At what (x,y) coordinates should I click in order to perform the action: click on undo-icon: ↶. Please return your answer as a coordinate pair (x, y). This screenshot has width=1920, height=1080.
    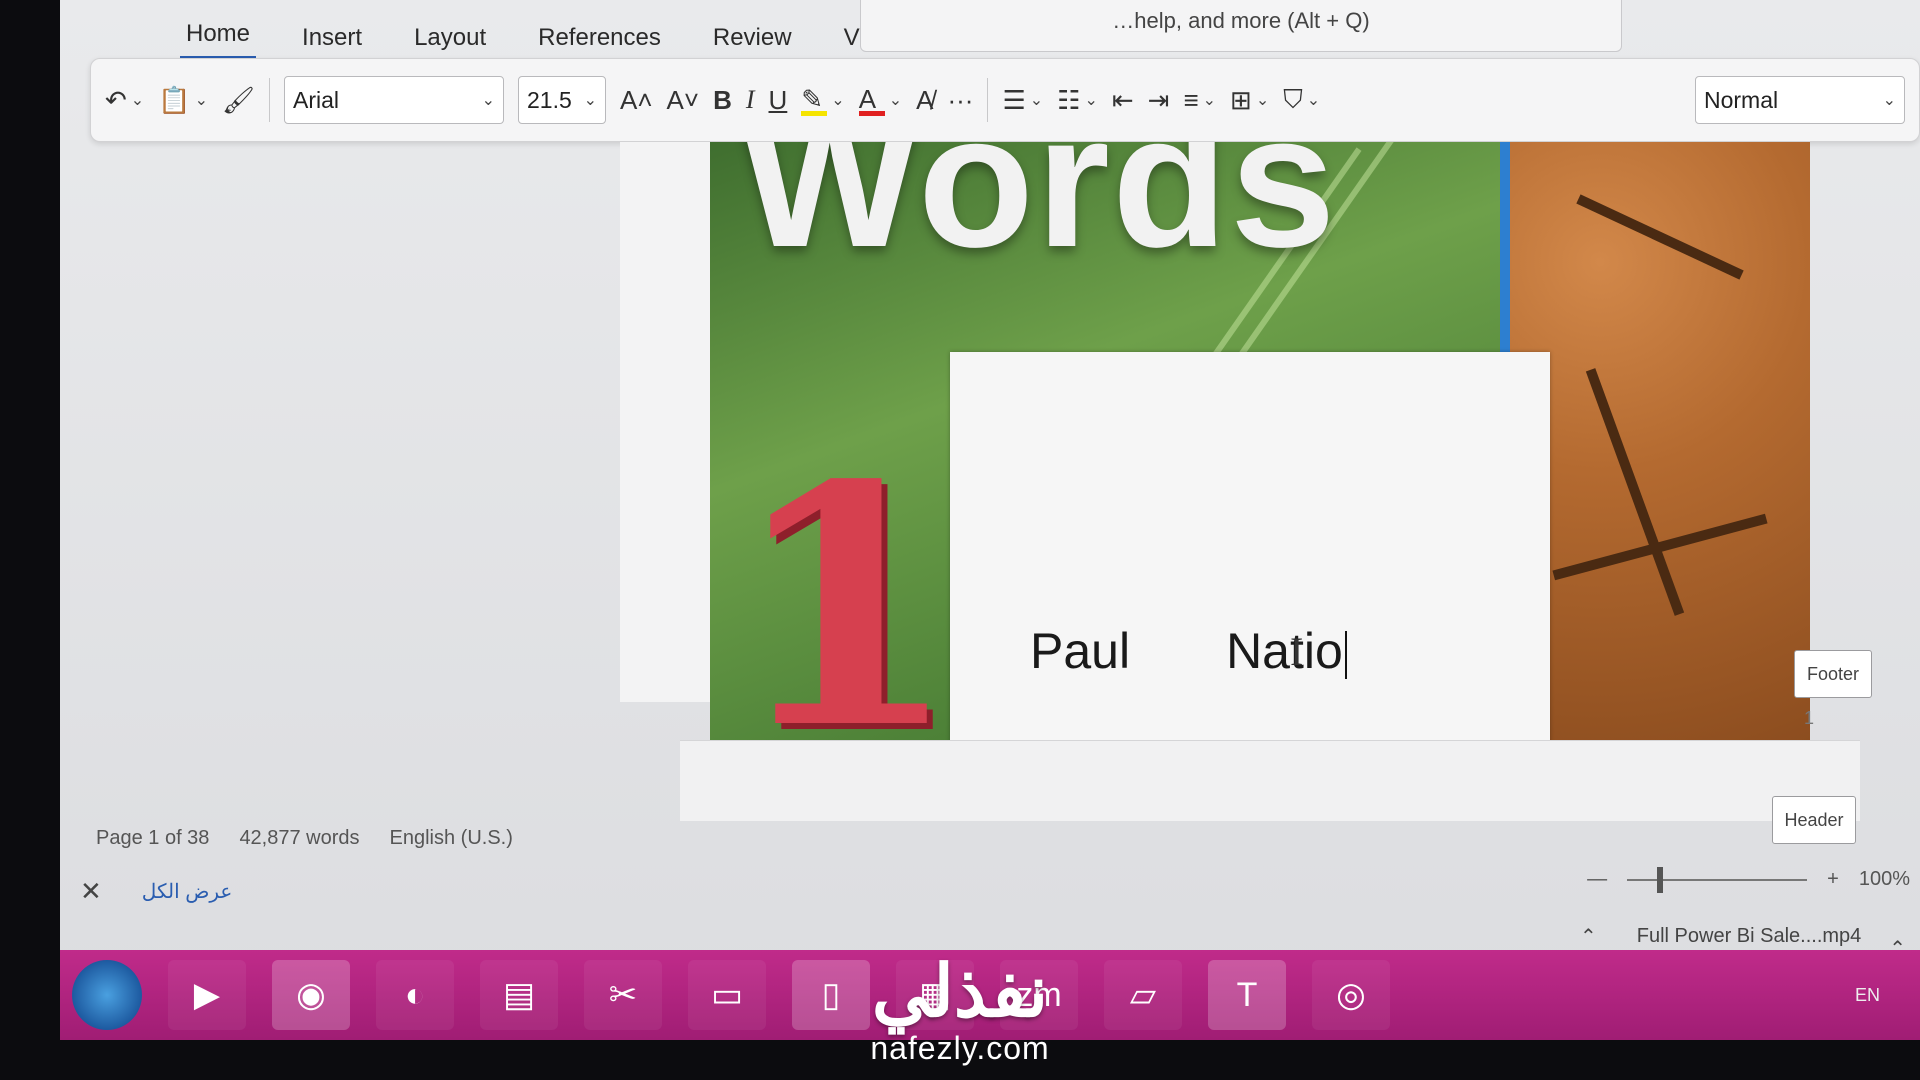
    Looking at the image, I should click on (116, 99).